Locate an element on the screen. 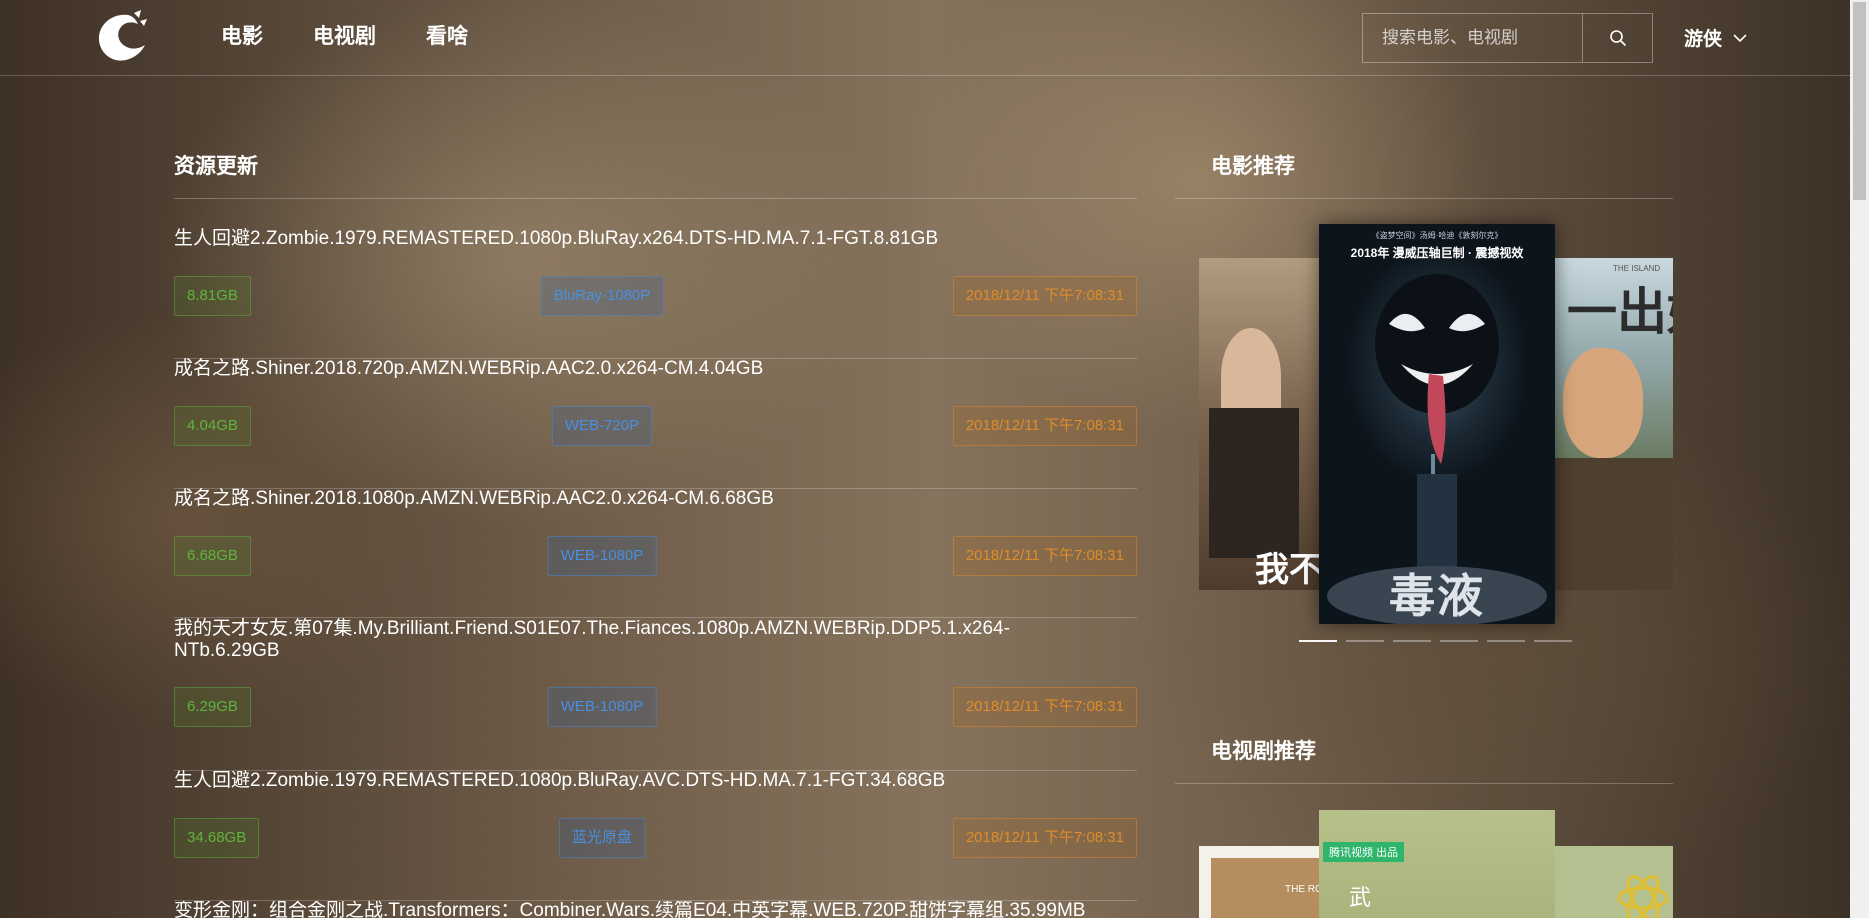 Image resolution: width=1869 pixels, height=918 pixels. poster-title: 一出好戏 is located at coordinates (1620, 311).